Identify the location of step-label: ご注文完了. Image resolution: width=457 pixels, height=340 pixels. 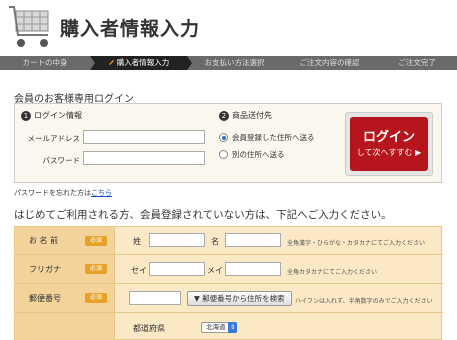
(417, 62).